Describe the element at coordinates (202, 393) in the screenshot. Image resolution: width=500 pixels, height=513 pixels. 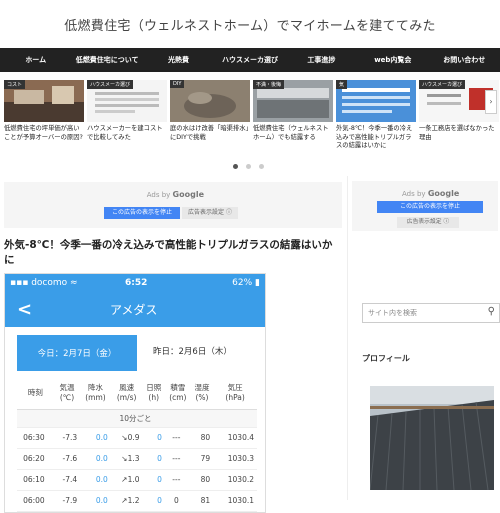
I see `col-header: 湿度 (%)` at that location.